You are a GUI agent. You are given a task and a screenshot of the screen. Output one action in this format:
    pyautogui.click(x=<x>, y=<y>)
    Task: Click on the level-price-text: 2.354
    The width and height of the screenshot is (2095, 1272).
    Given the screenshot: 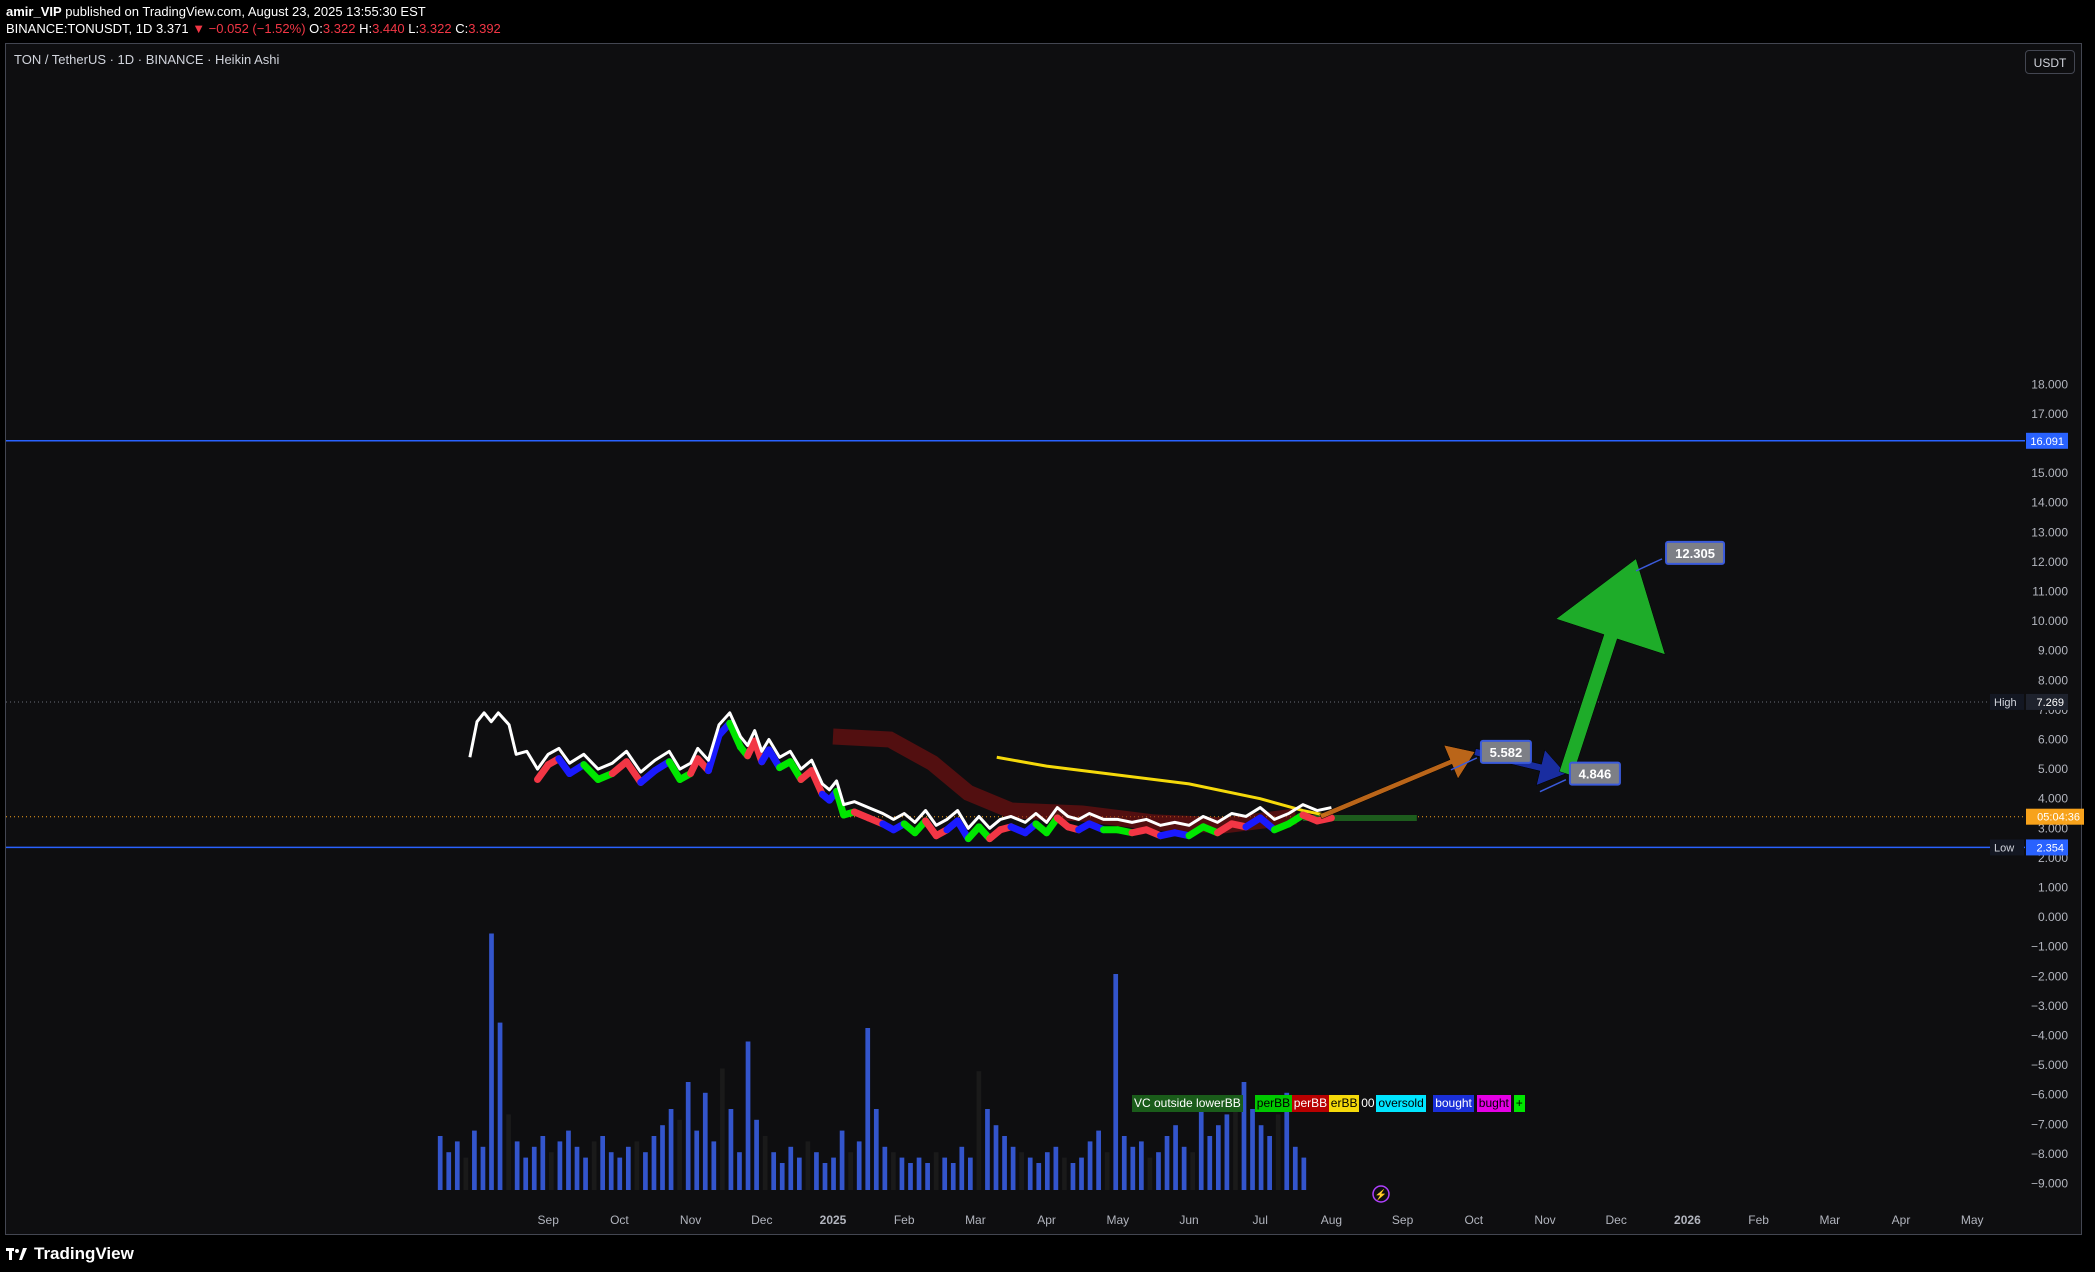 What is the action you would take?
    pyautogui.click(x=2050, y=848)
    